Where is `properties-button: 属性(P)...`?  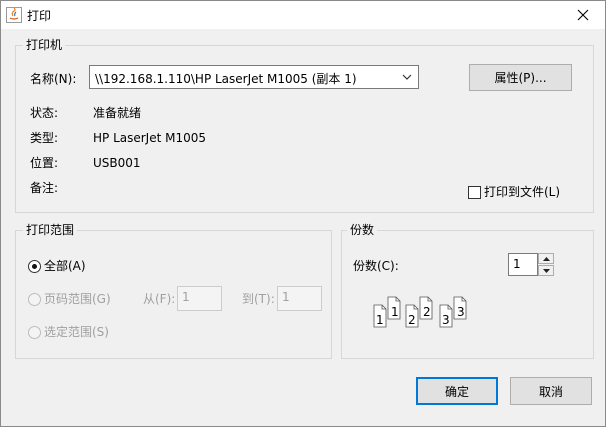
properties-button: 属性(P)... is located at coordinates (520, 77).